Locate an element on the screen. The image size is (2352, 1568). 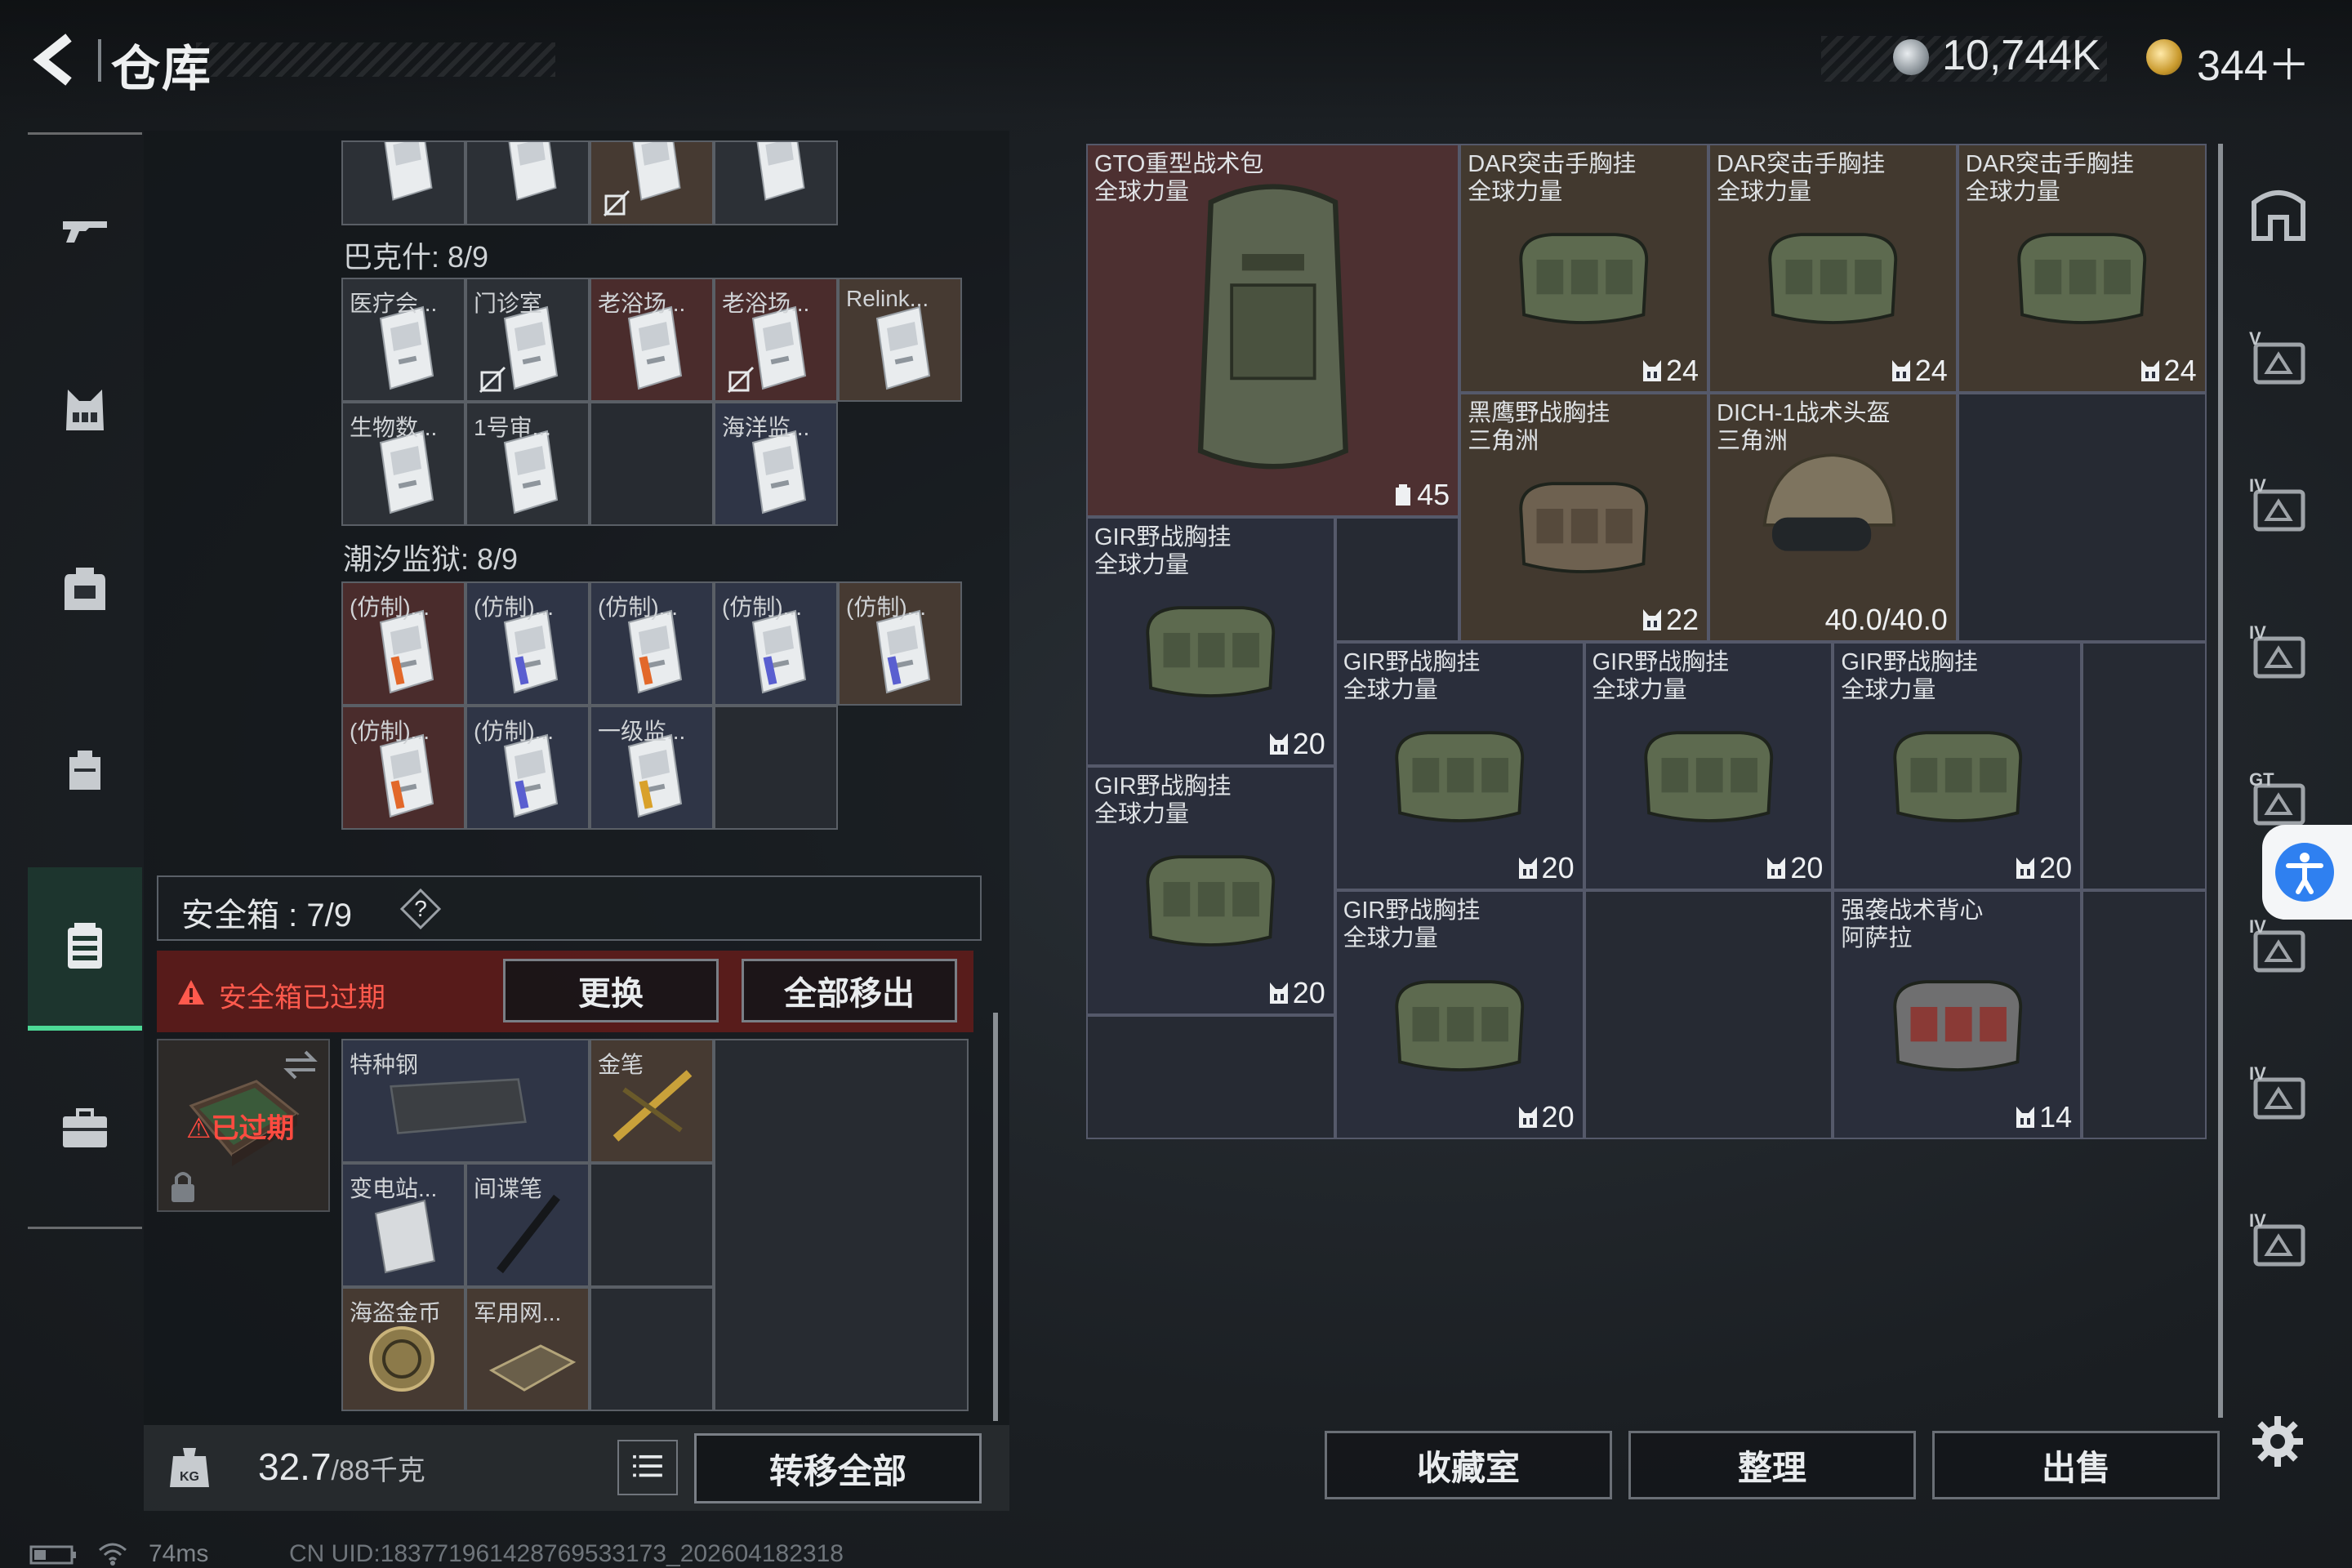
container-scrollbar is located at coordinates (995, 1217).